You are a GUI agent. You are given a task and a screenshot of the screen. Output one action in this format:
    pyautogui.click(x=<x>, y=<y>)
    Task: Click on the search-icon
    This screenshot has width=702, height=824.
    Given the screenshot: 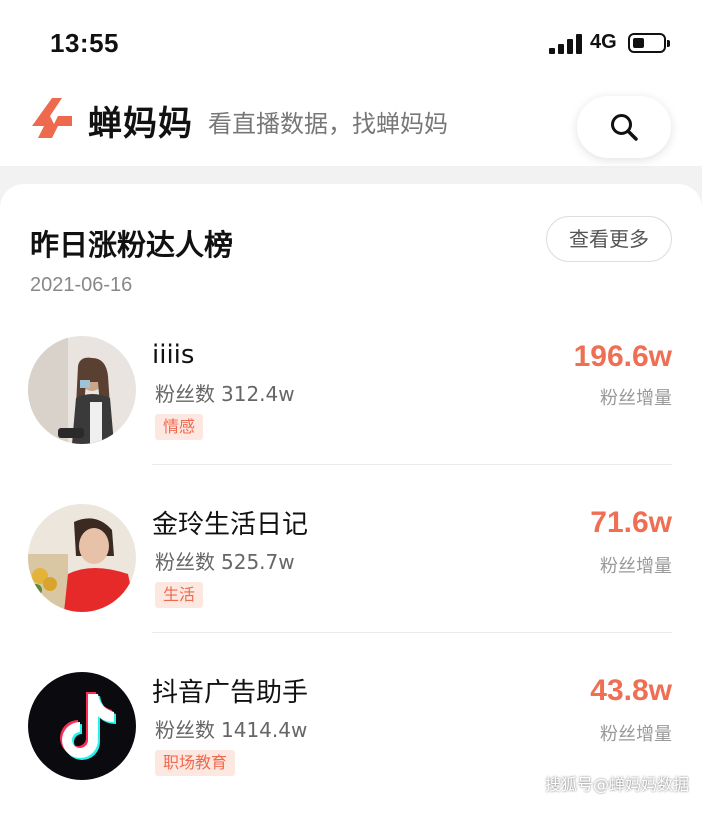 What is the action you would take?
    pyautogui.click(x=624, y=127)
    